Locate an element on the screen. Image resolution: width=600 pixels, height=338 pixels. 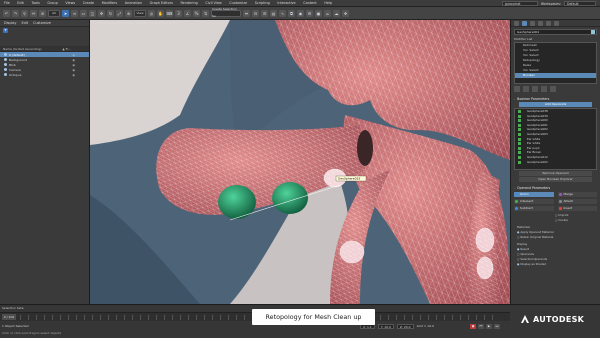
add-operands-button: Add Operands is located at coordinates (555, 104).